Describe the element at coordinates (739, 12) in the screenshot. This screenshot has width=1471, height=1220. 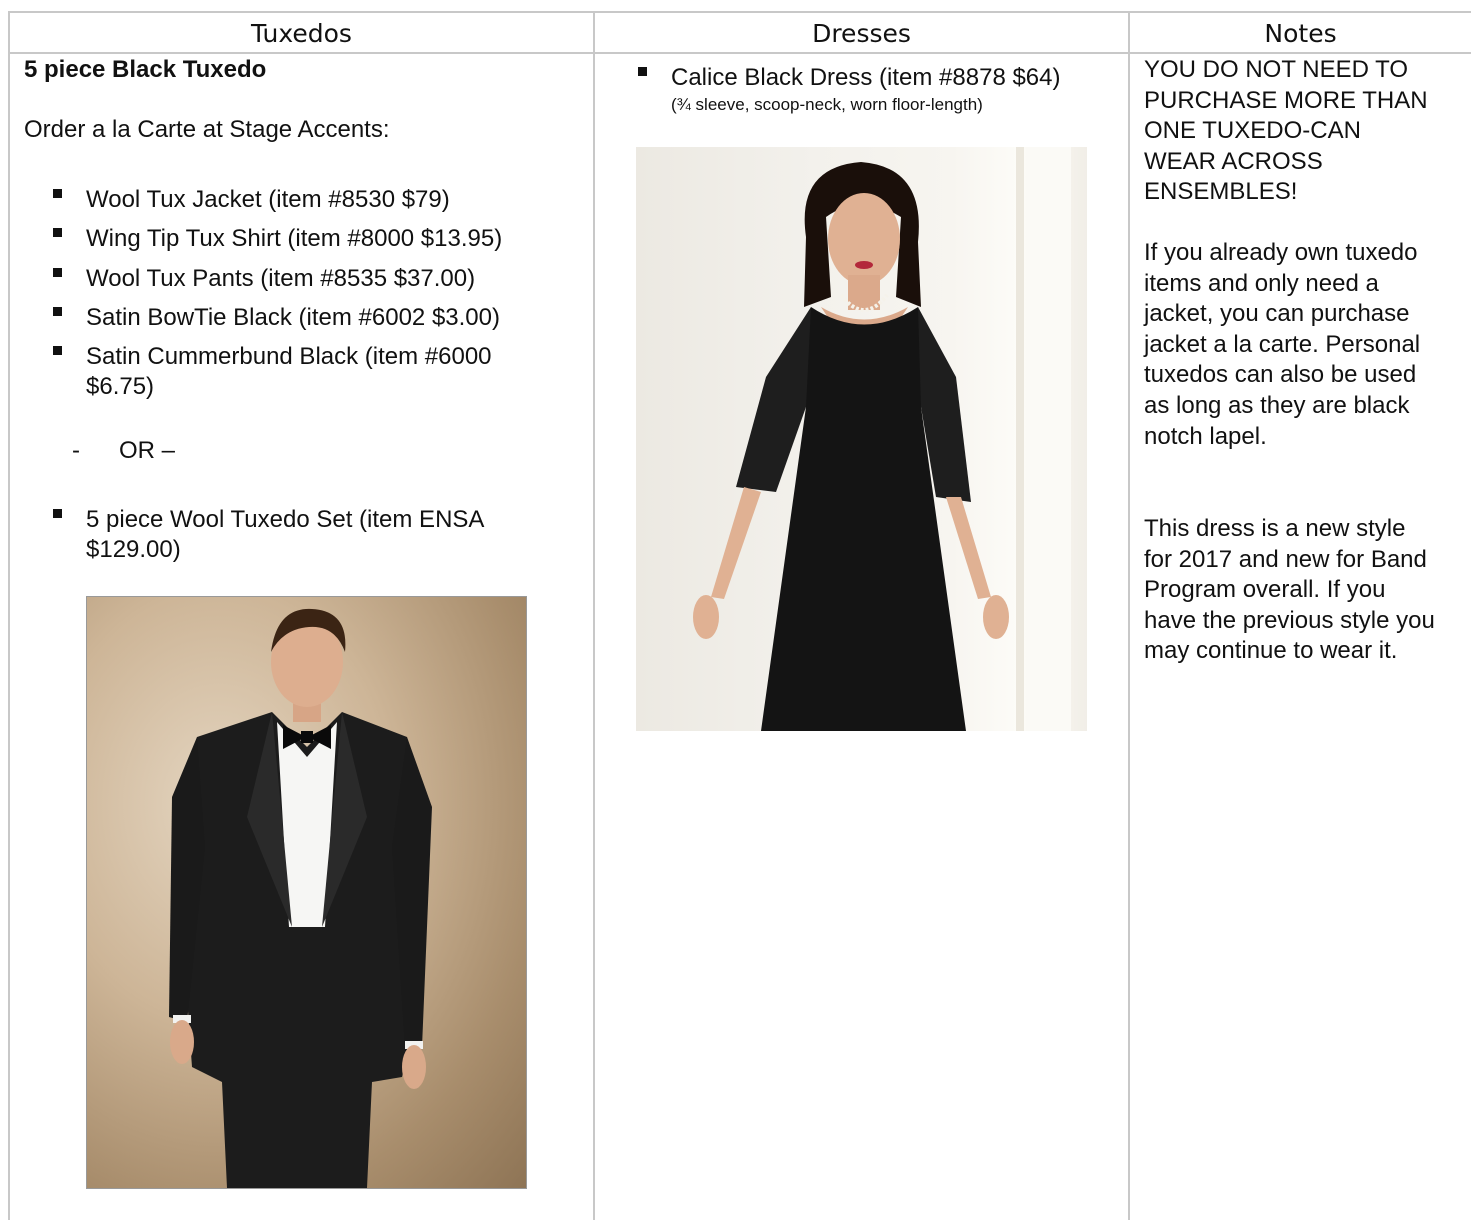
I see `table-border-top` at that location.